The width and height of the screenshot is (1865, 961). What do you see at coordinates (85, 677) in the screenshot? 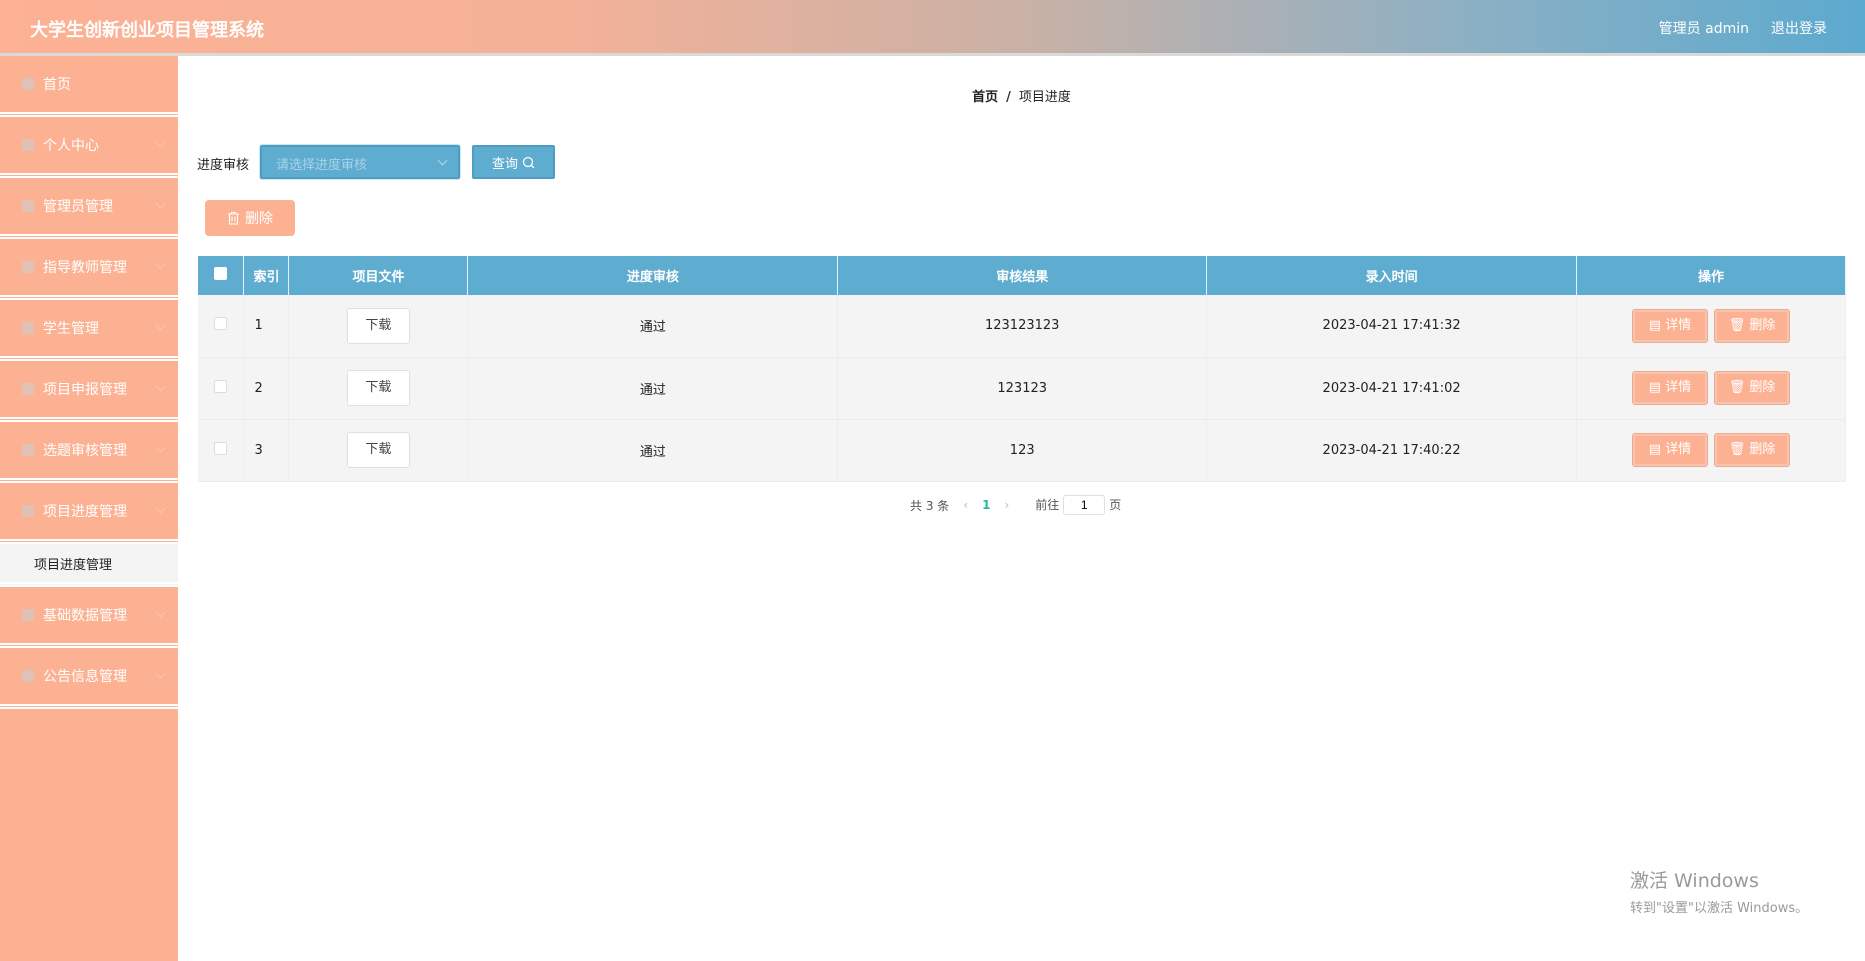
I see `sidebar-item-label: 公告信息管理` at bounding box center [85, 677].